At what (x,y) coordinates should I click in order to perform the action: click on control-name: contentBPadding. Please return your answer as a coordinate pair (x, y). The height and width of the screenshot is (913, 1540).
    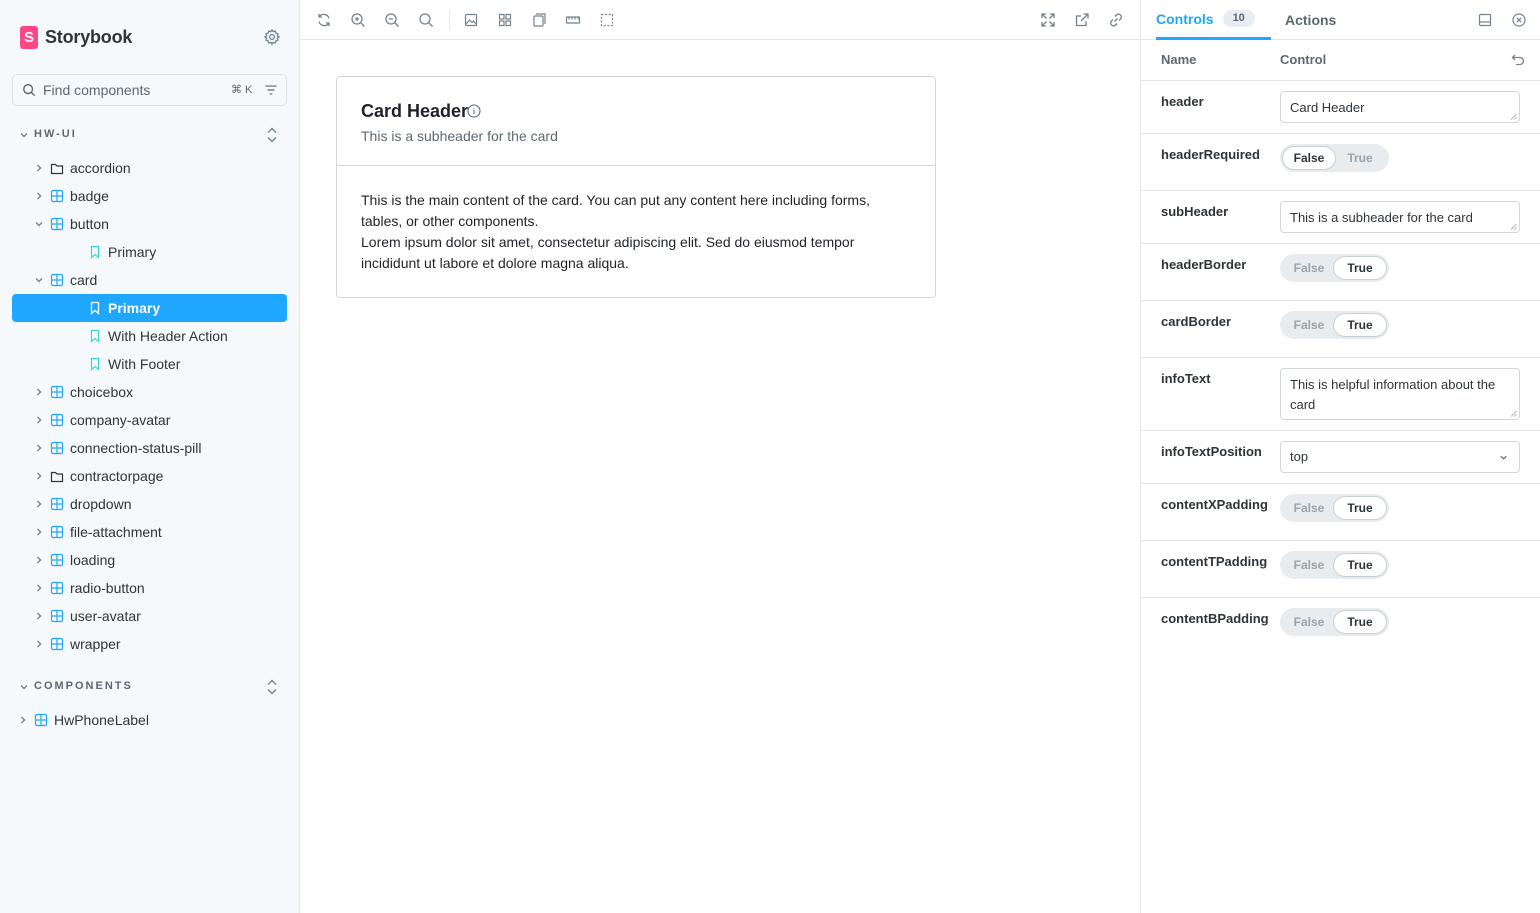
    Looking at the image, I should click on (1215, 618).